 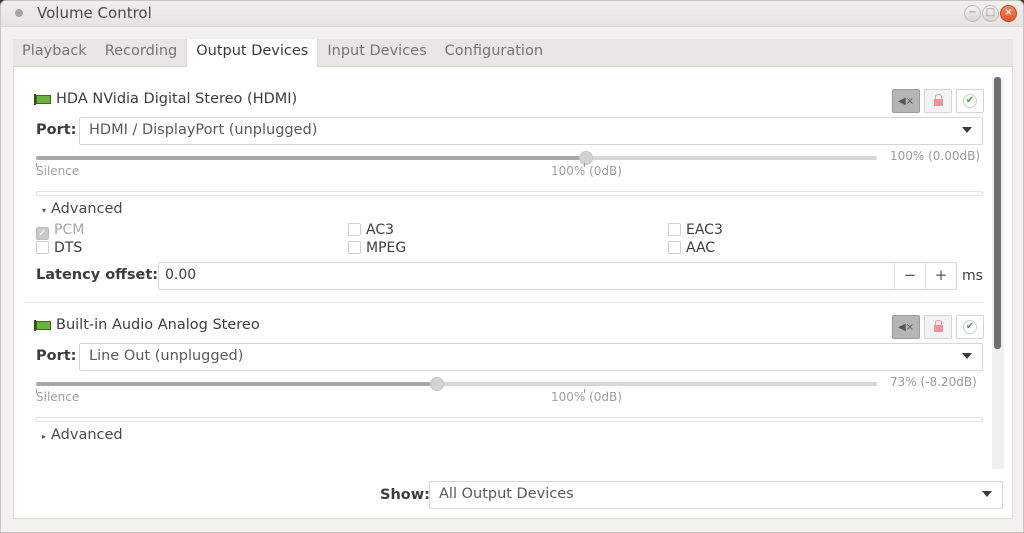 I want to click on tab-recording: Recording, so click(x=141, y=53).